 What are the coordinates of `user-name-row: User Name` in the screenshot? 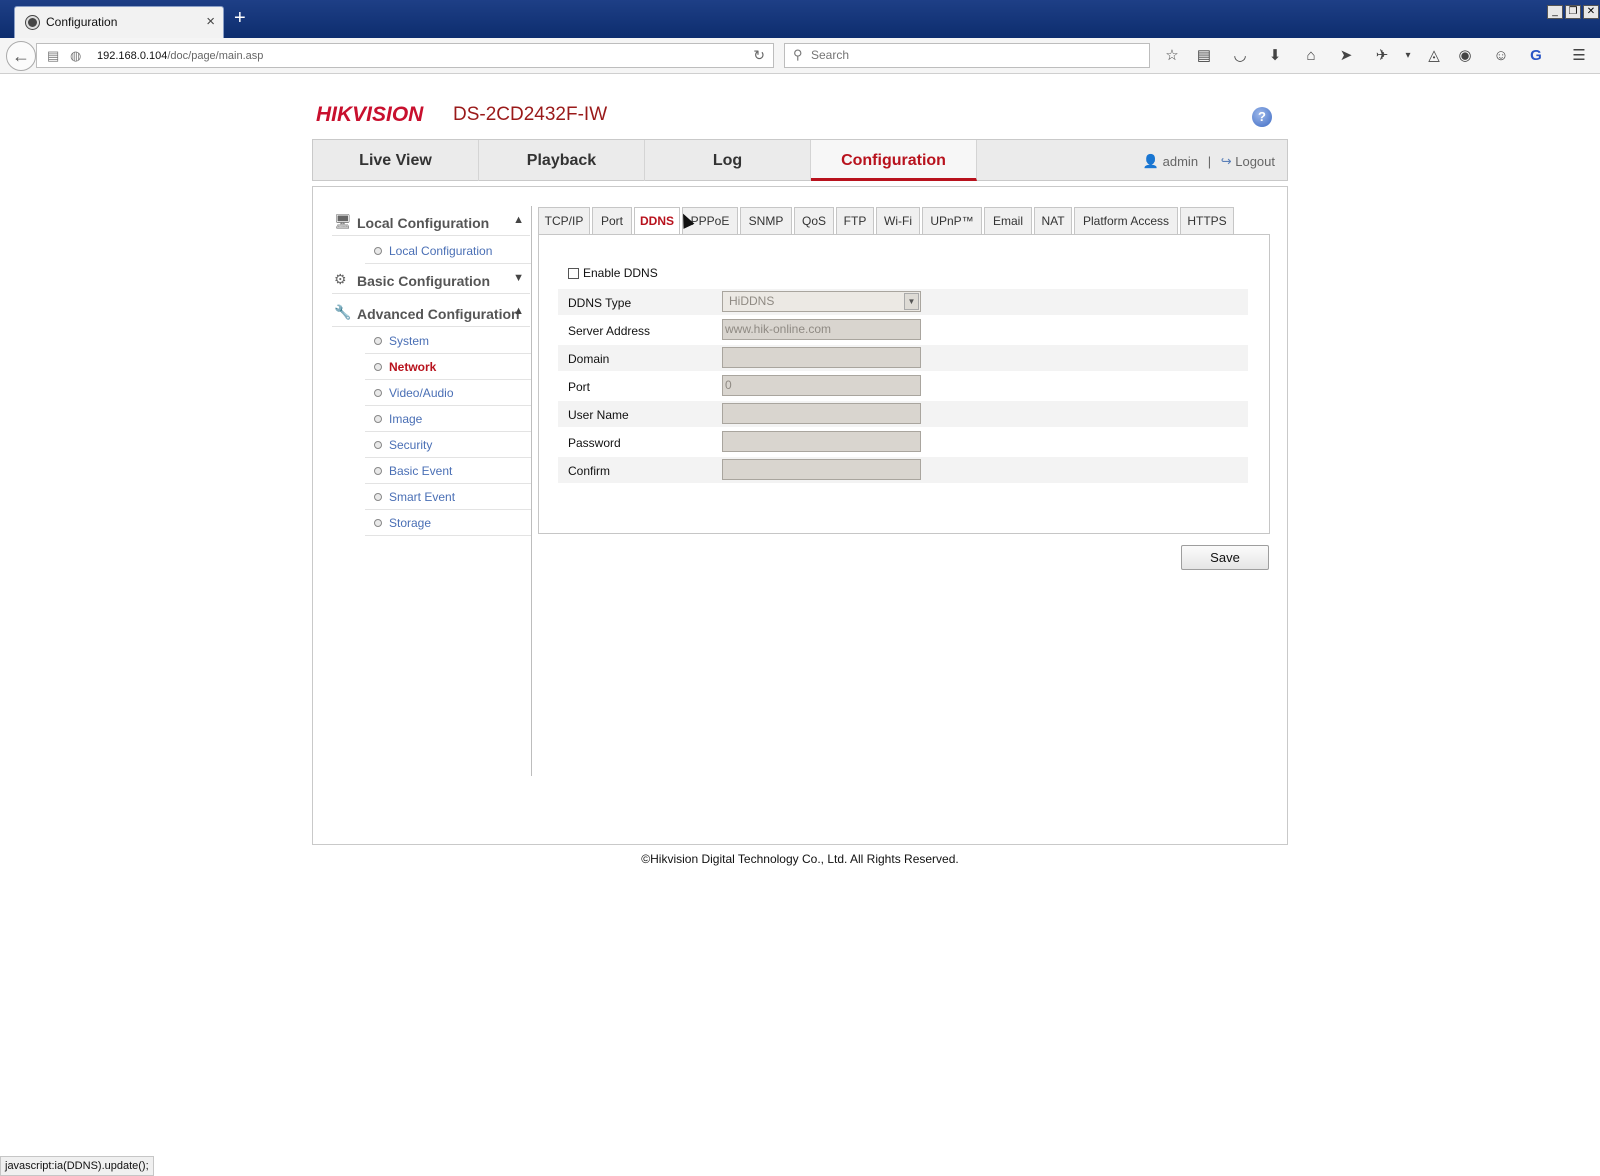 It's located at (903, 414).